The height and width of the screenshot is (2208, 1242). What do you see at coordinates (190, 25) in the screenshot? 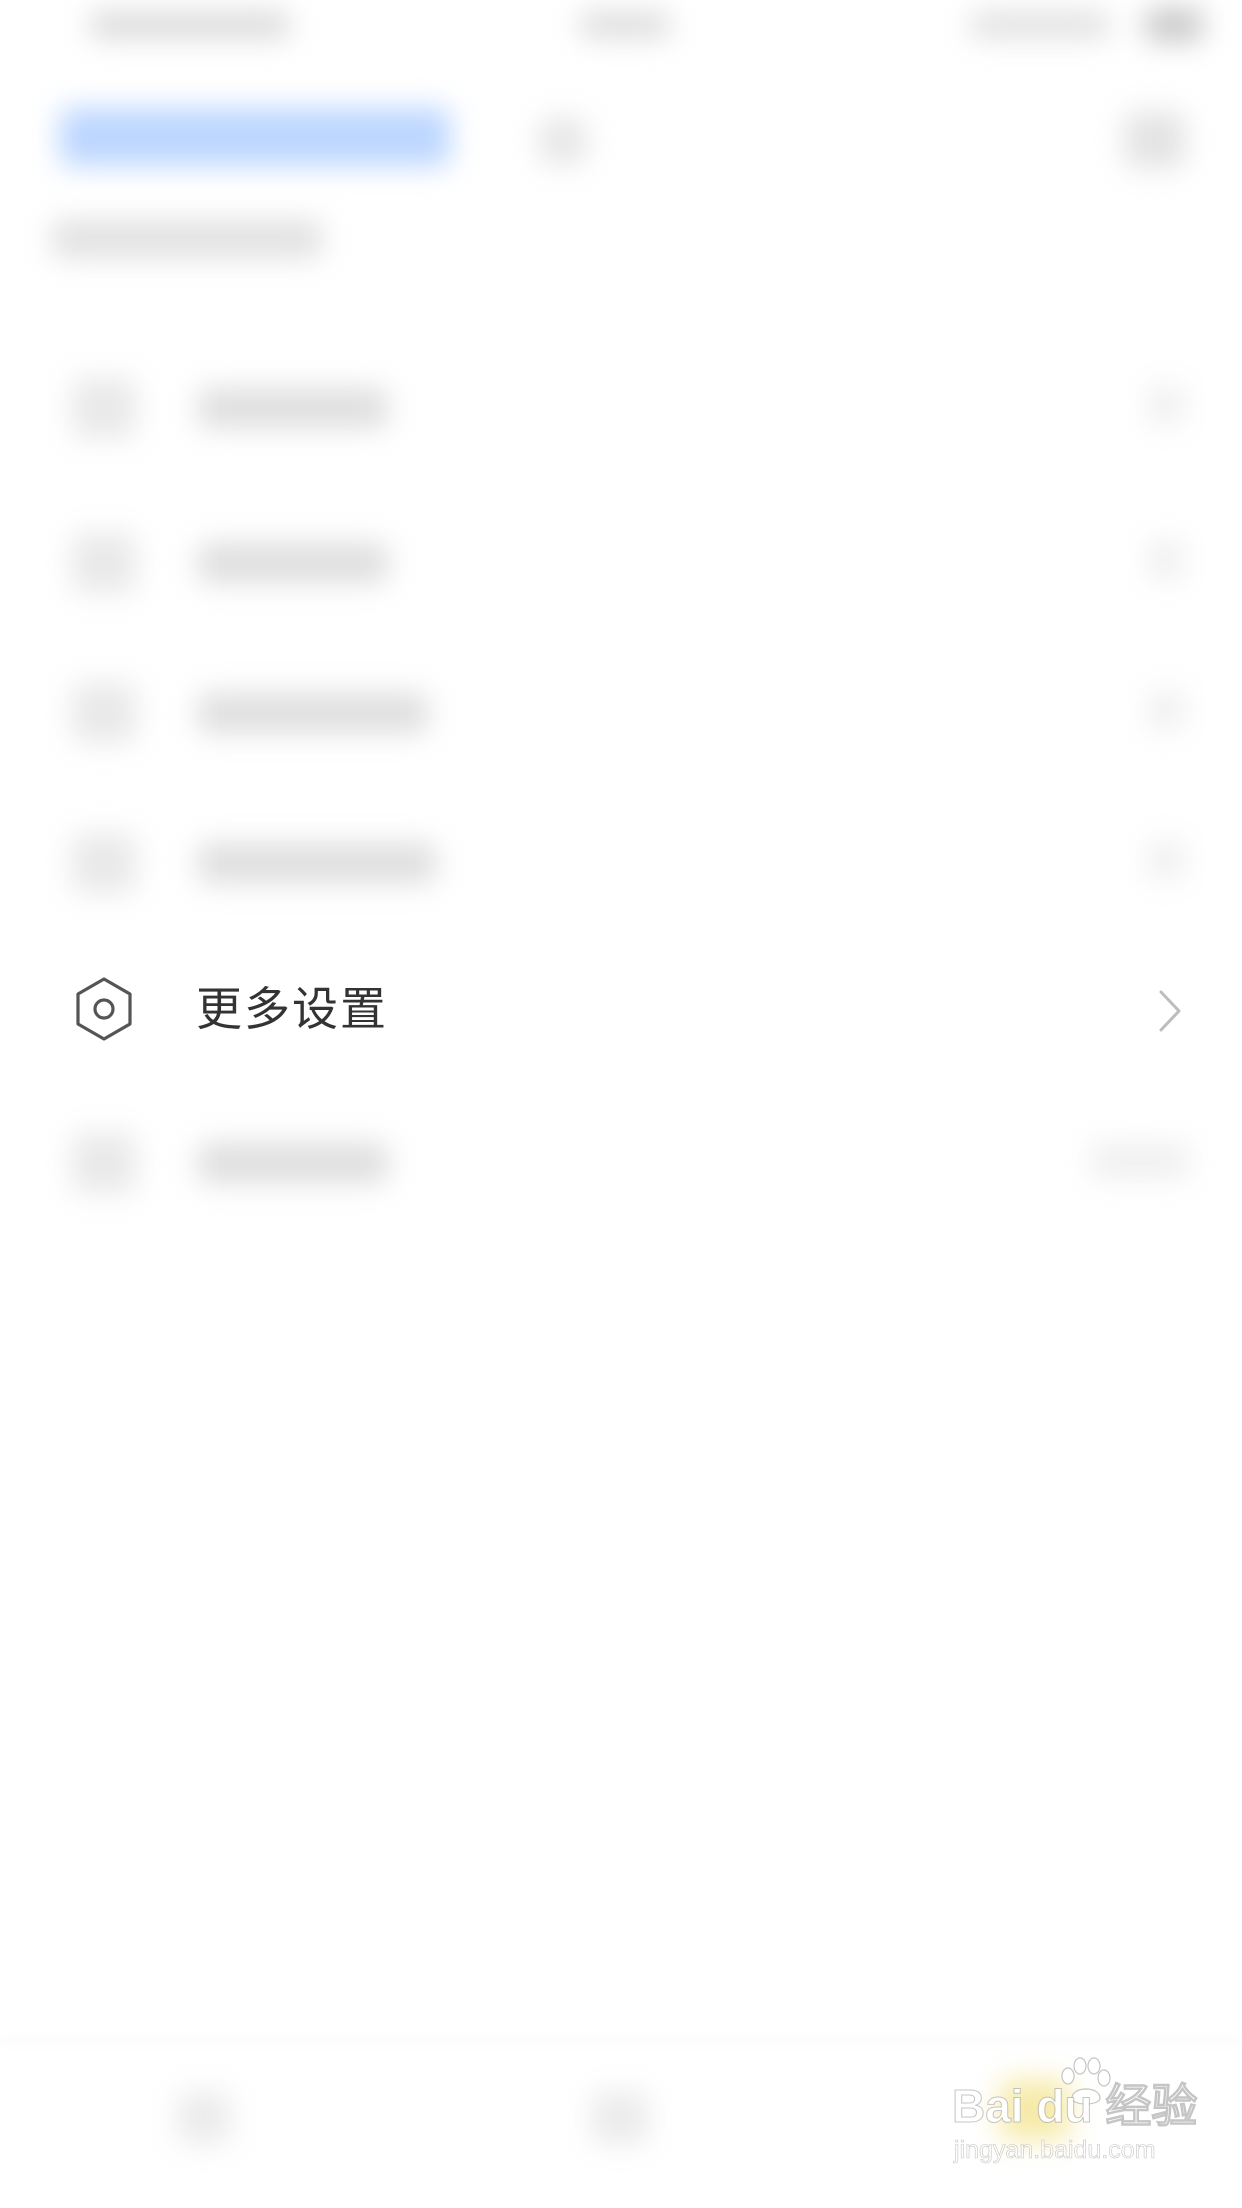
I see `status-carrier` at bounding box center [190, 25].